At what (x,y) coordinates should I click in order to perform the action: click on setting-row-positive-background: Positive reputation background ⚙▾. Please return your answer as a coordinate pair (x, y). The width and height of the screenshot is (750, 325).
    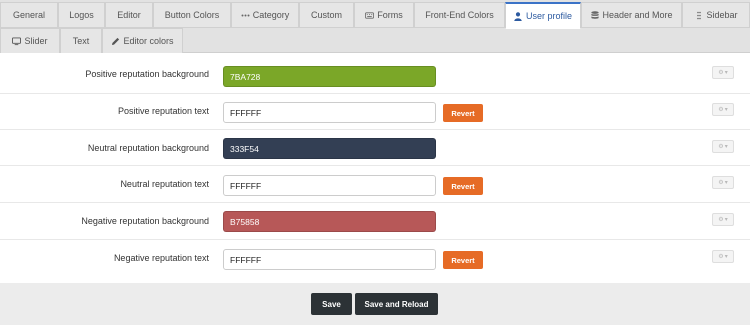
    Looking at the image, I should click on (375, 73).